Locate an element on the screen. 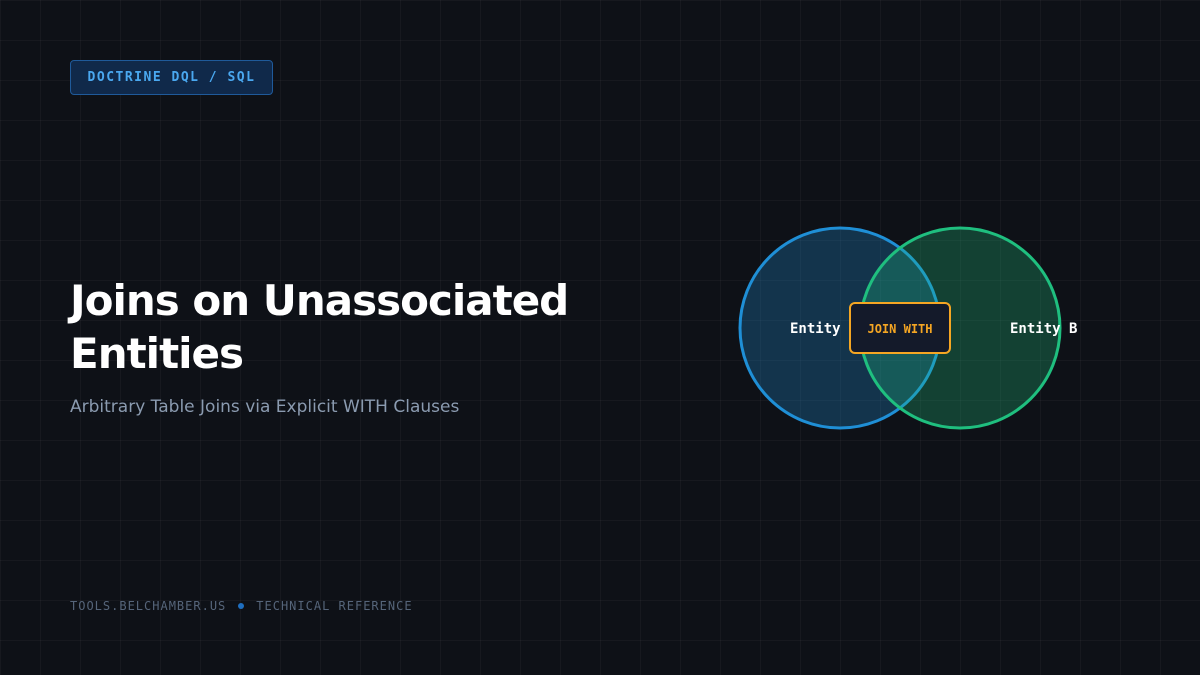 The height and width of the screenshot is (675, 1200). footer-site: TOOLS.BELCHAMBER.US is located at coordinates (148, 606).